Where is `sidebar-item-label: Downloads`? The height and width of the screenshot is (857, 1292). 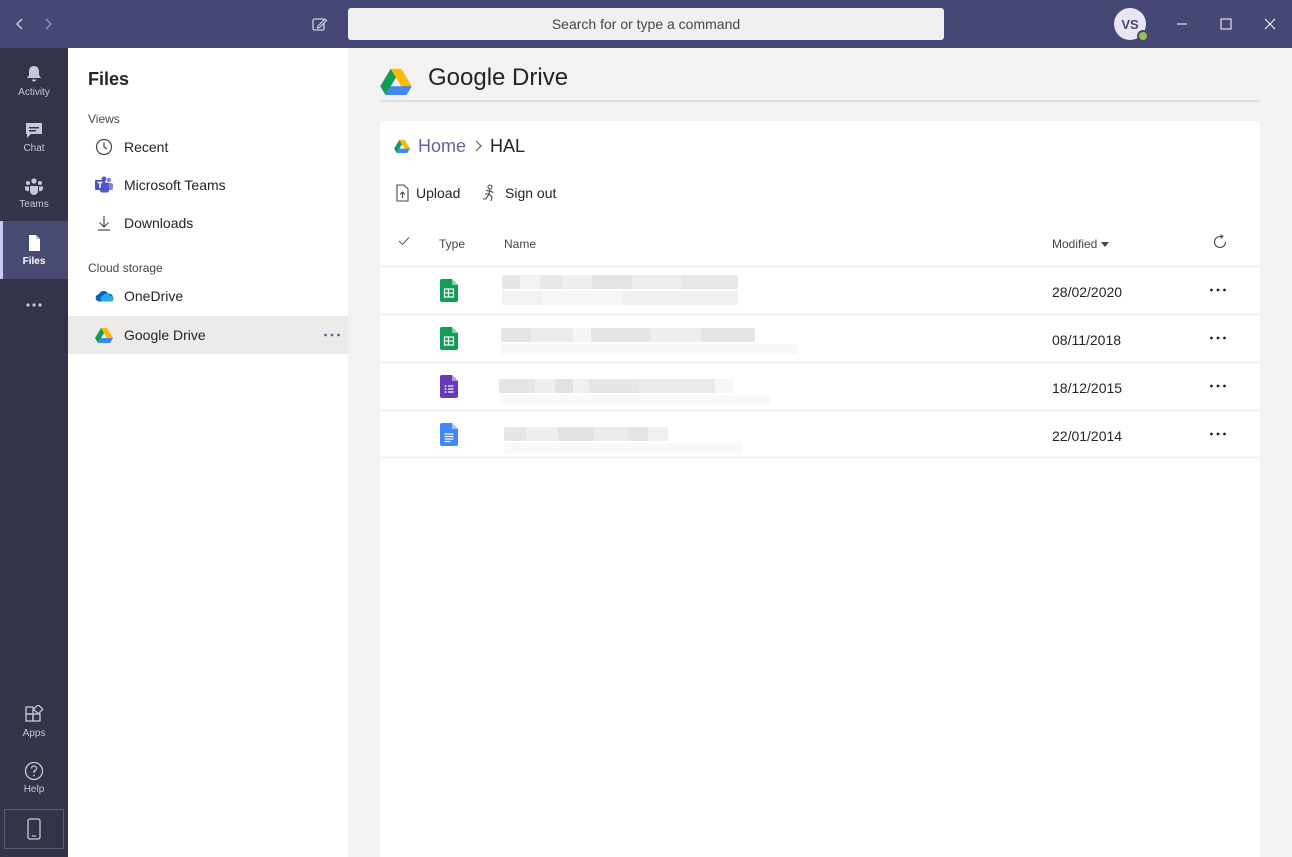
sidebar-item-label: Downloads is located at coordinates (159, 223).